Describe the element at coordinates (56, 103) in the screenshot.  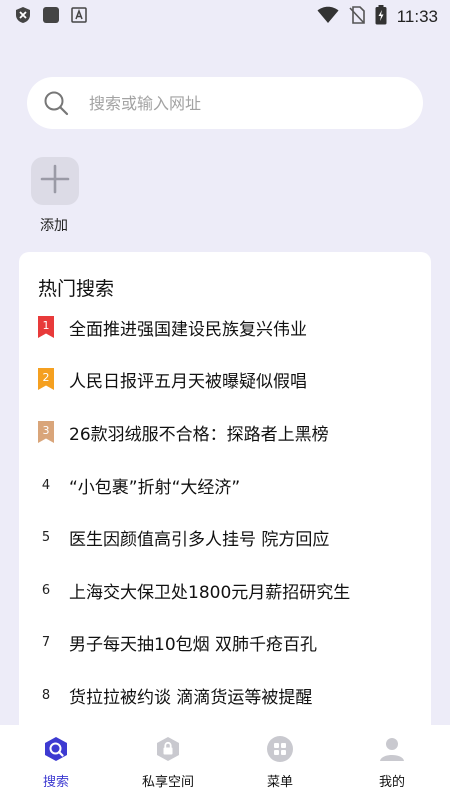
I see `search-icon` at that location.